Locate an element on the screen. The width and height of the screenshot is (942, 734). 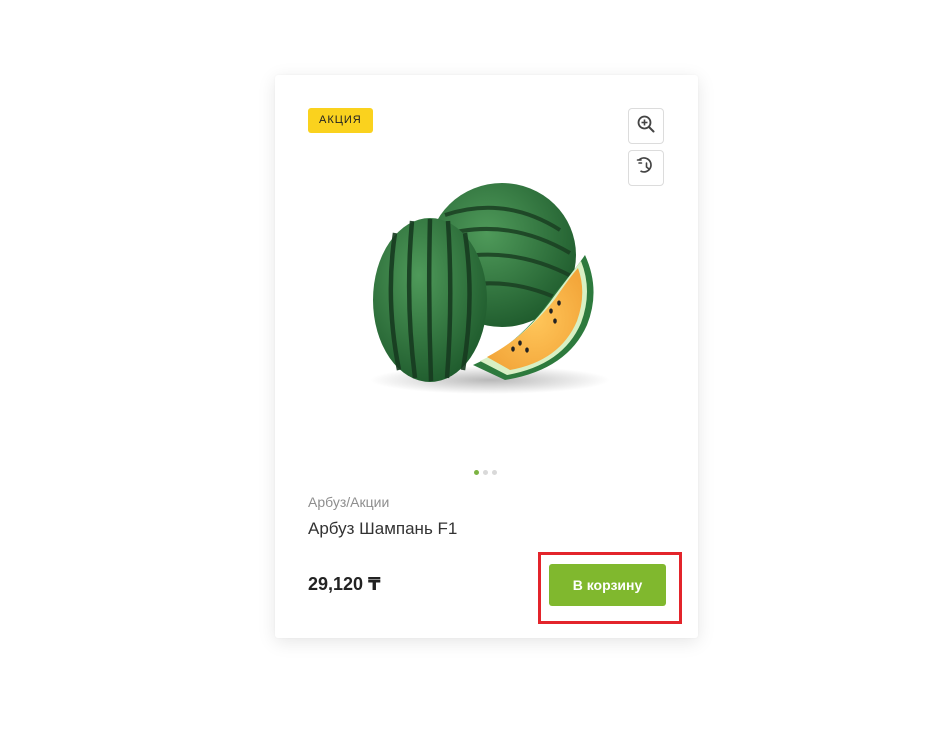
history-button is located at coordinates (646, 168).